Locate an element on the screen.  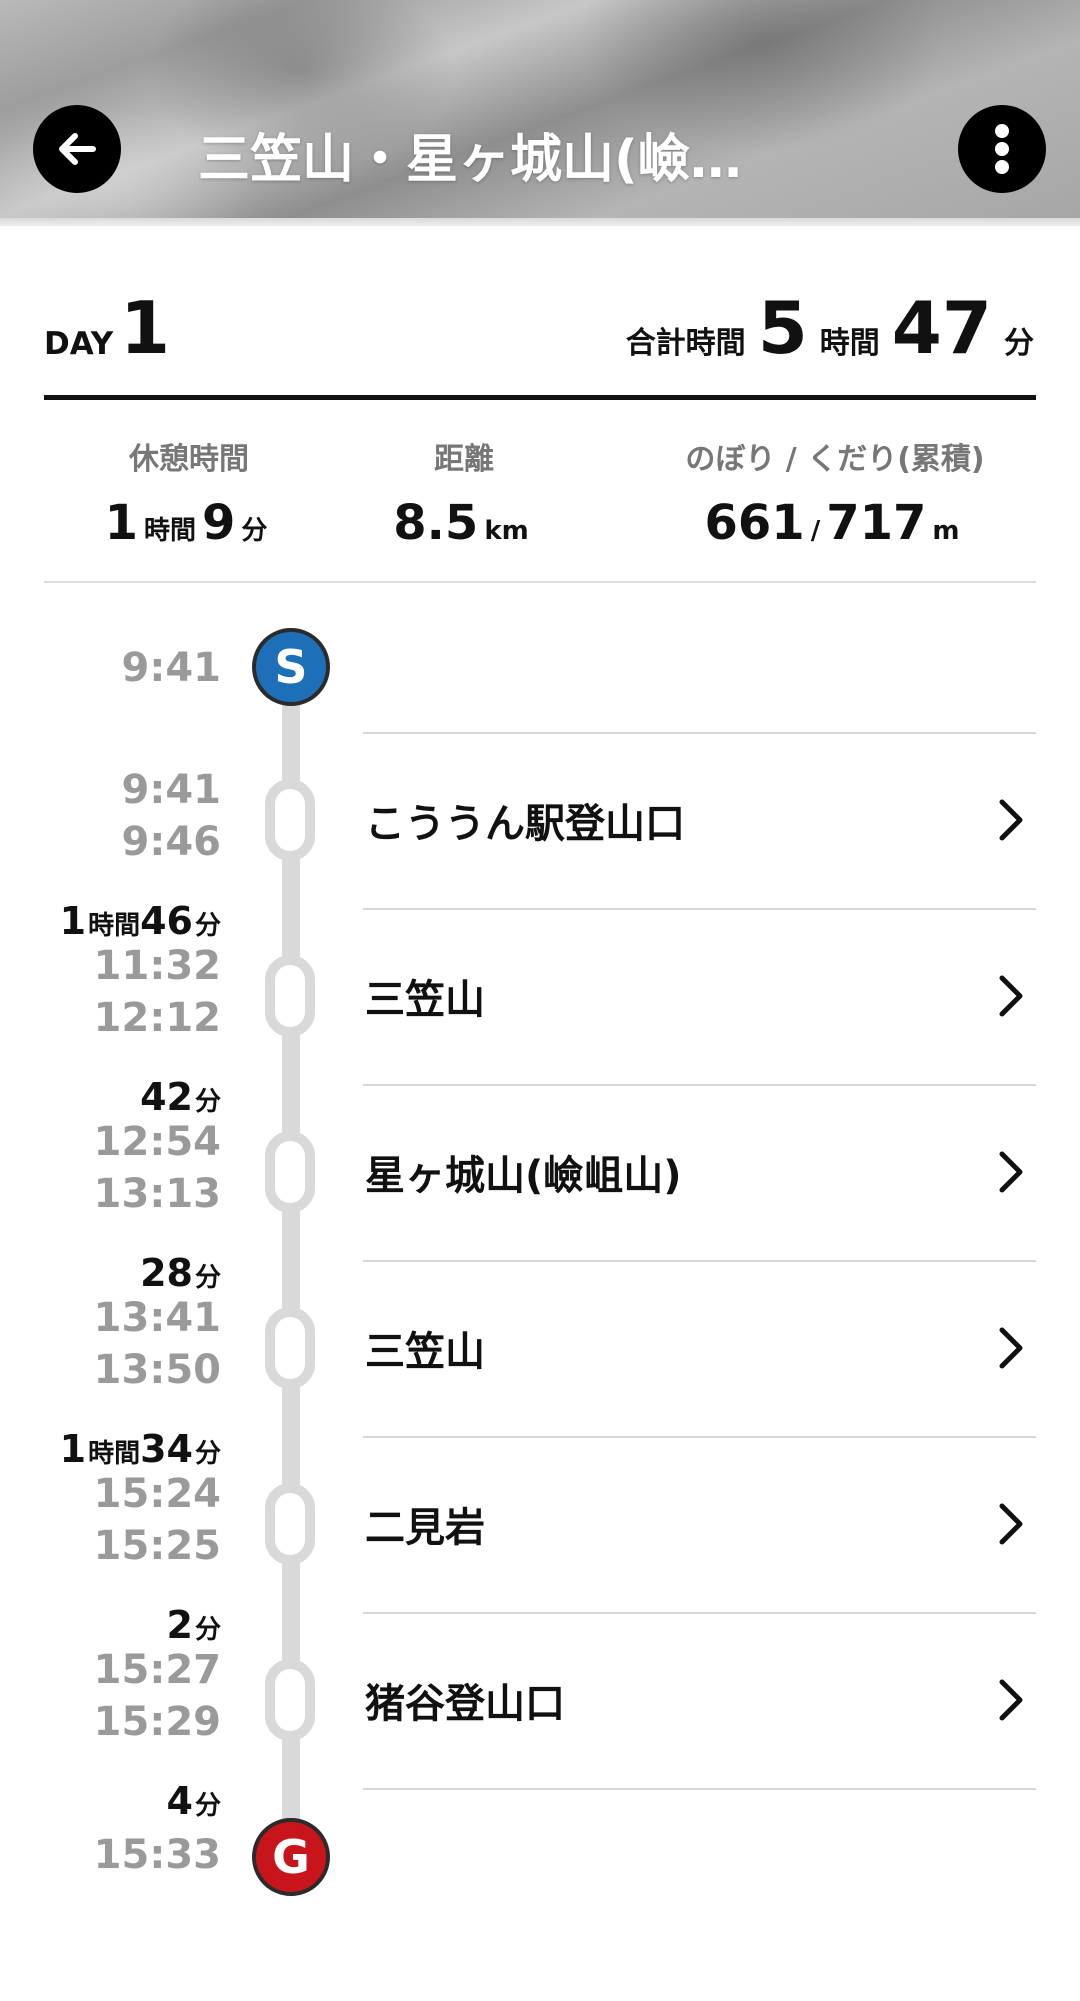
segment-duration: 4分 is located at coordinates (121, 1805).